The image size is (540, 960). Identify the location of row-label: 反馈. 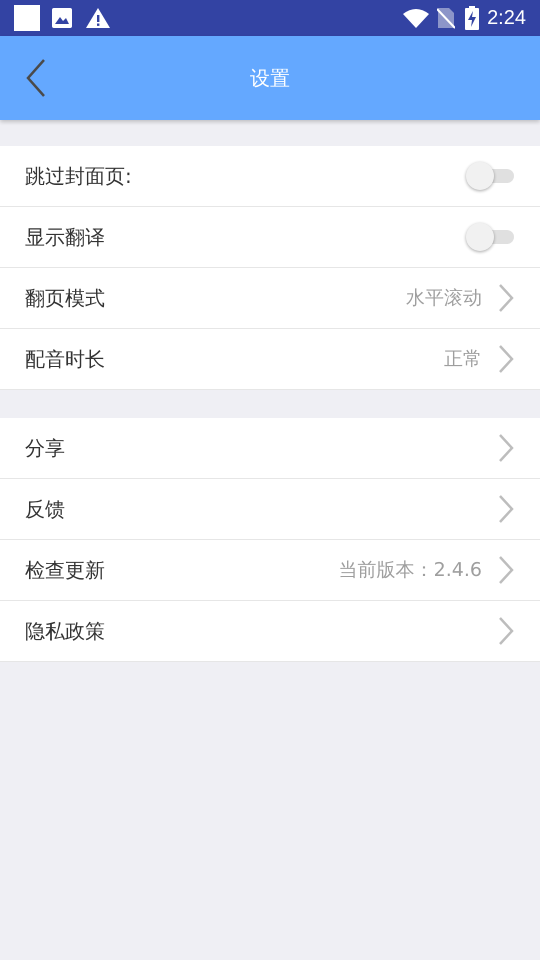
(45, 509).